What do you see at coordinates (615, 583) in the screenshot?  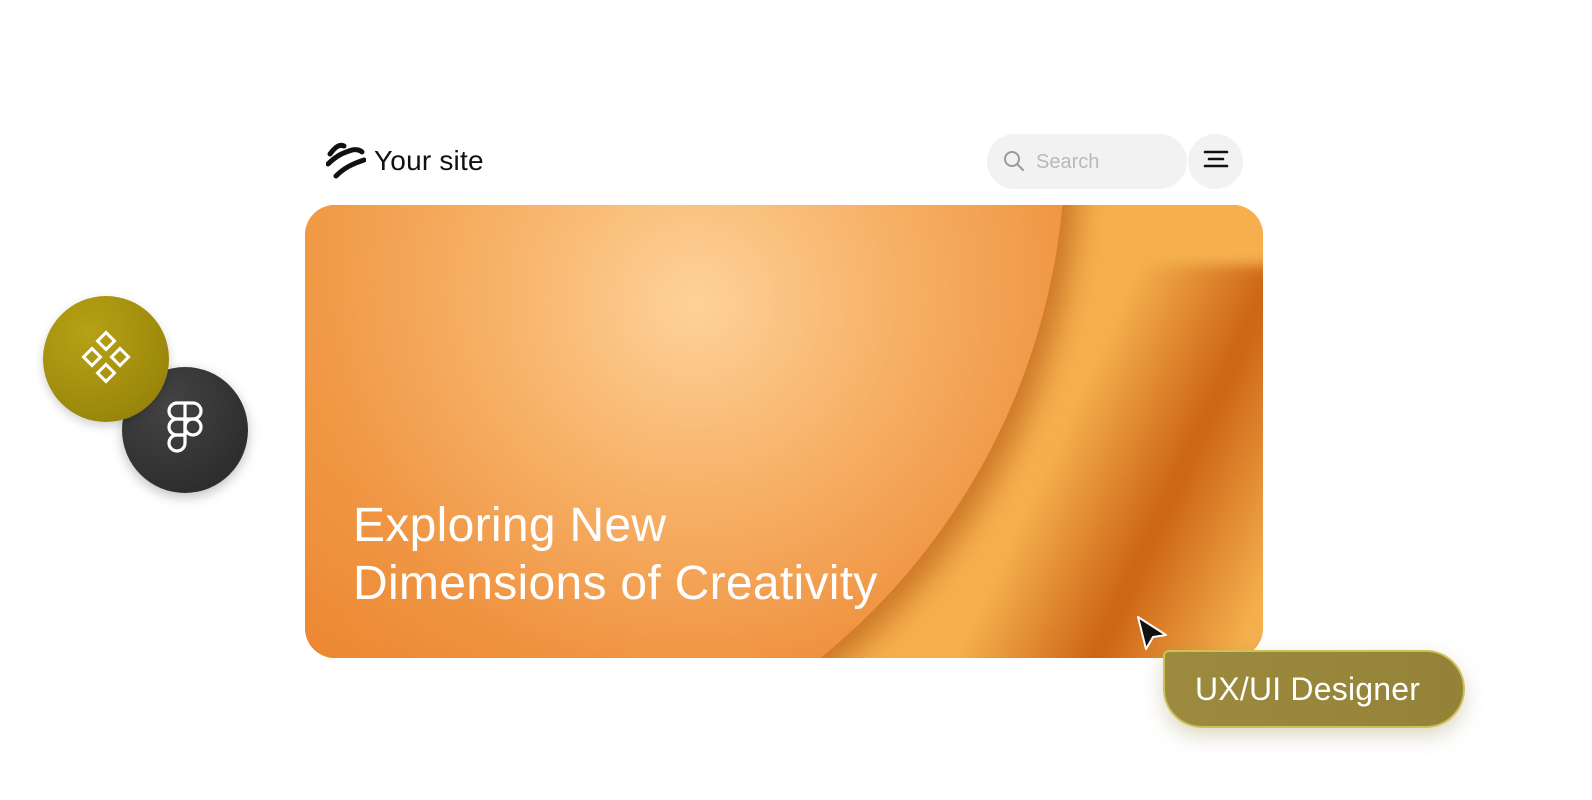 I see `hero-headline-line2: Dimensions of Creativity` at bounding box center [615, 583].